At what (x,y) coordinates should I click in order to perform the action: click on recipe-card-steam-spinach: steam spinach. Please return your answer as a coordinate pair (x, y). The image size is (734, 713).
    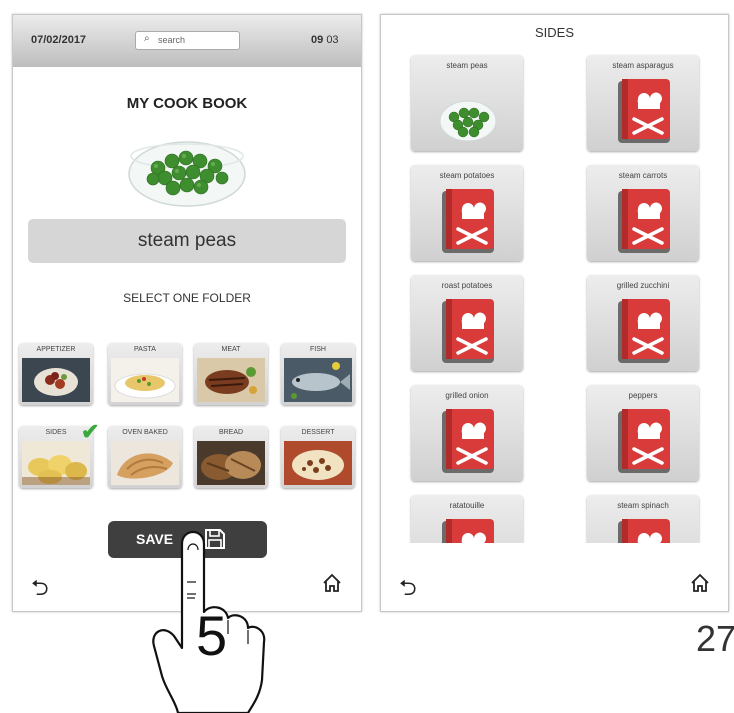
    Looking at the image, I should click on (643, 519).